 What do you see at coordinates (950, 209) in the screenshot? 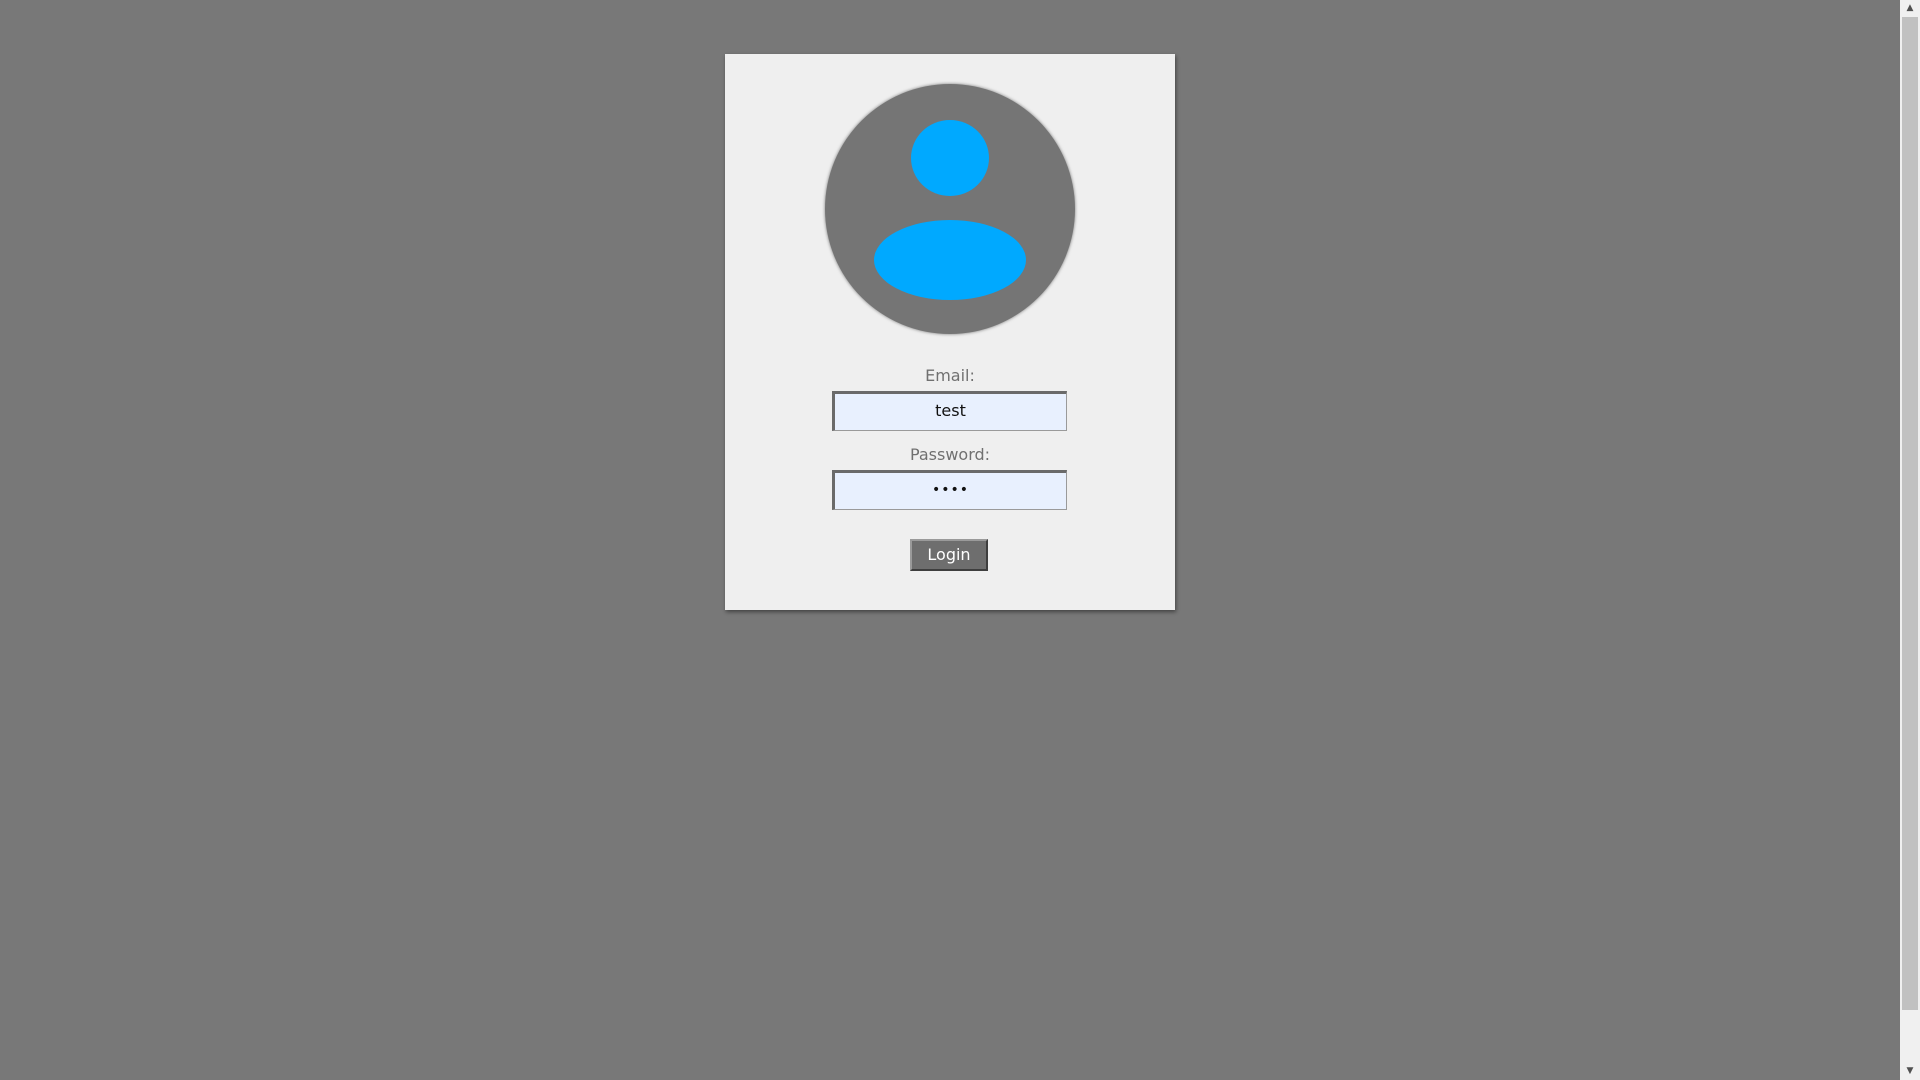
I see `user-avatar-icon` at bounding box center [950, 209].